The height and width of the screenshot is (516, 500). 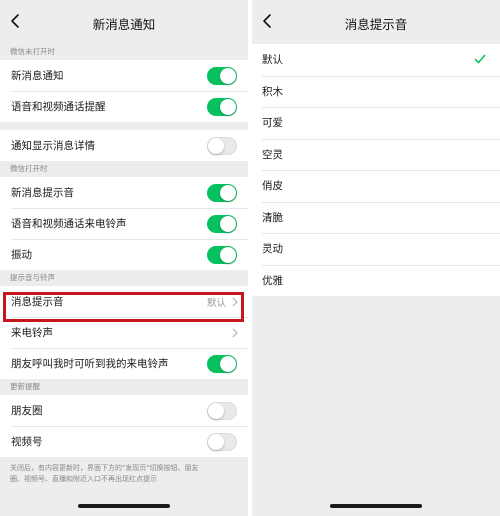 I want to click on group-wechat-closed: 新消息通知 语音和视频通话提醒, so click(x=124, y=91).